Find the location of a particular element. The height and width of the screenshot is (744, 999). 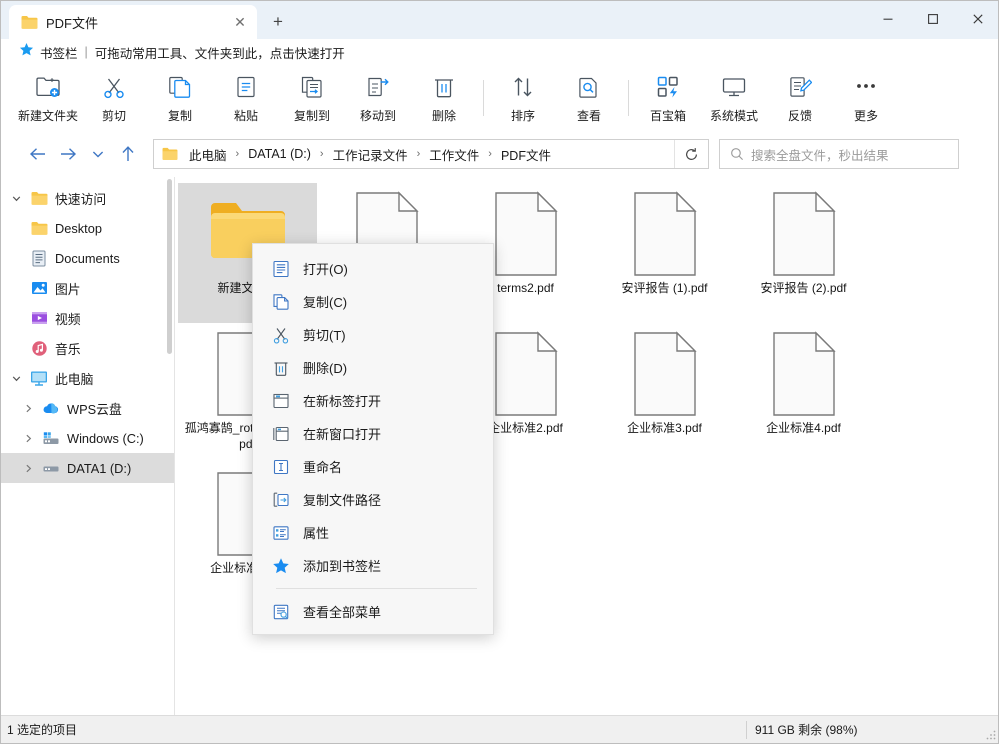

folder-icon is located at coordinates (39, 228).